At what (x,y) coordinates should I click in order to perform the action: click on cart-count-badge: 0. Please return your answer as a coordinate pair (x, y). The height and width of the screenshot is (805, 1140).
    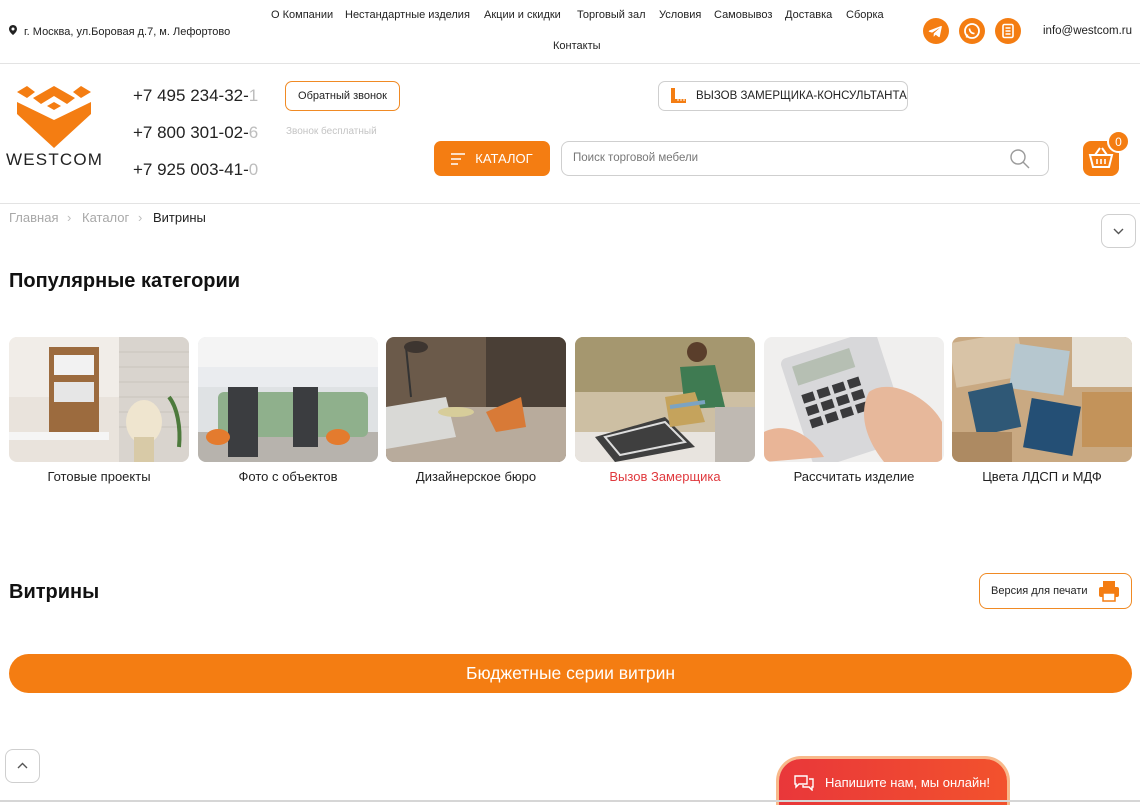
    Looking at the image, I should click on (1118, 141).